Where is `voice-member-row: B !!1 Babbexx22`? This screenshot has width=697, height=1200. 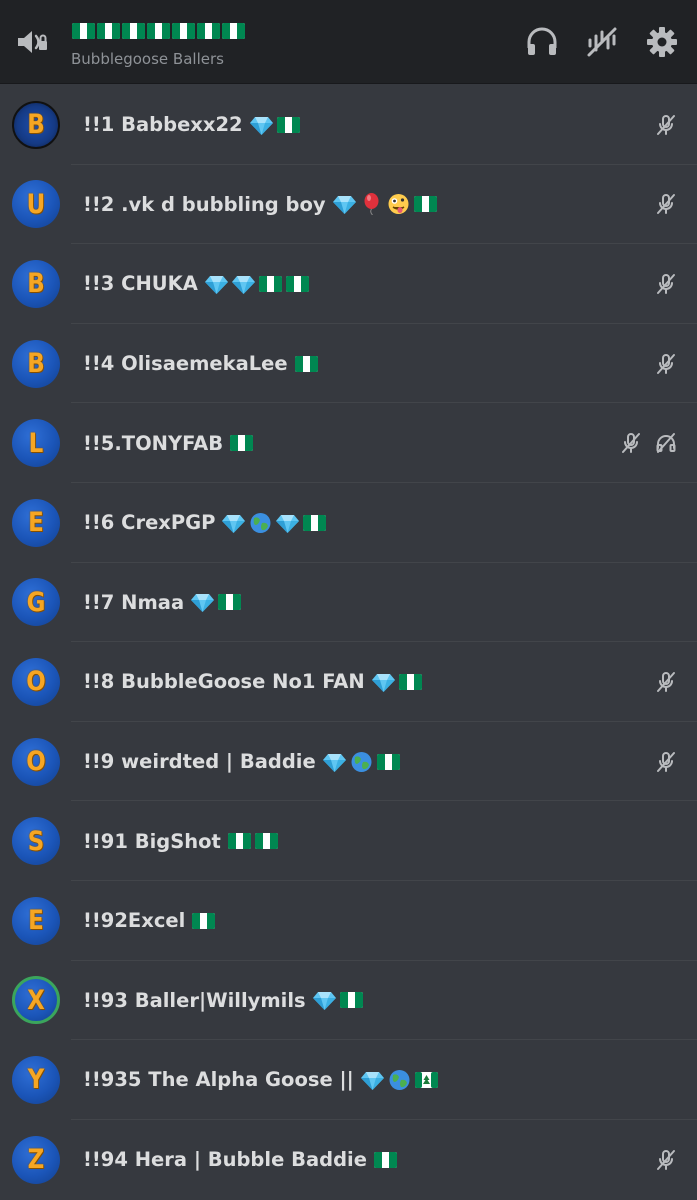 voice-member-row: B !!1 Babbexx22 is located at coordinates (348, 125).